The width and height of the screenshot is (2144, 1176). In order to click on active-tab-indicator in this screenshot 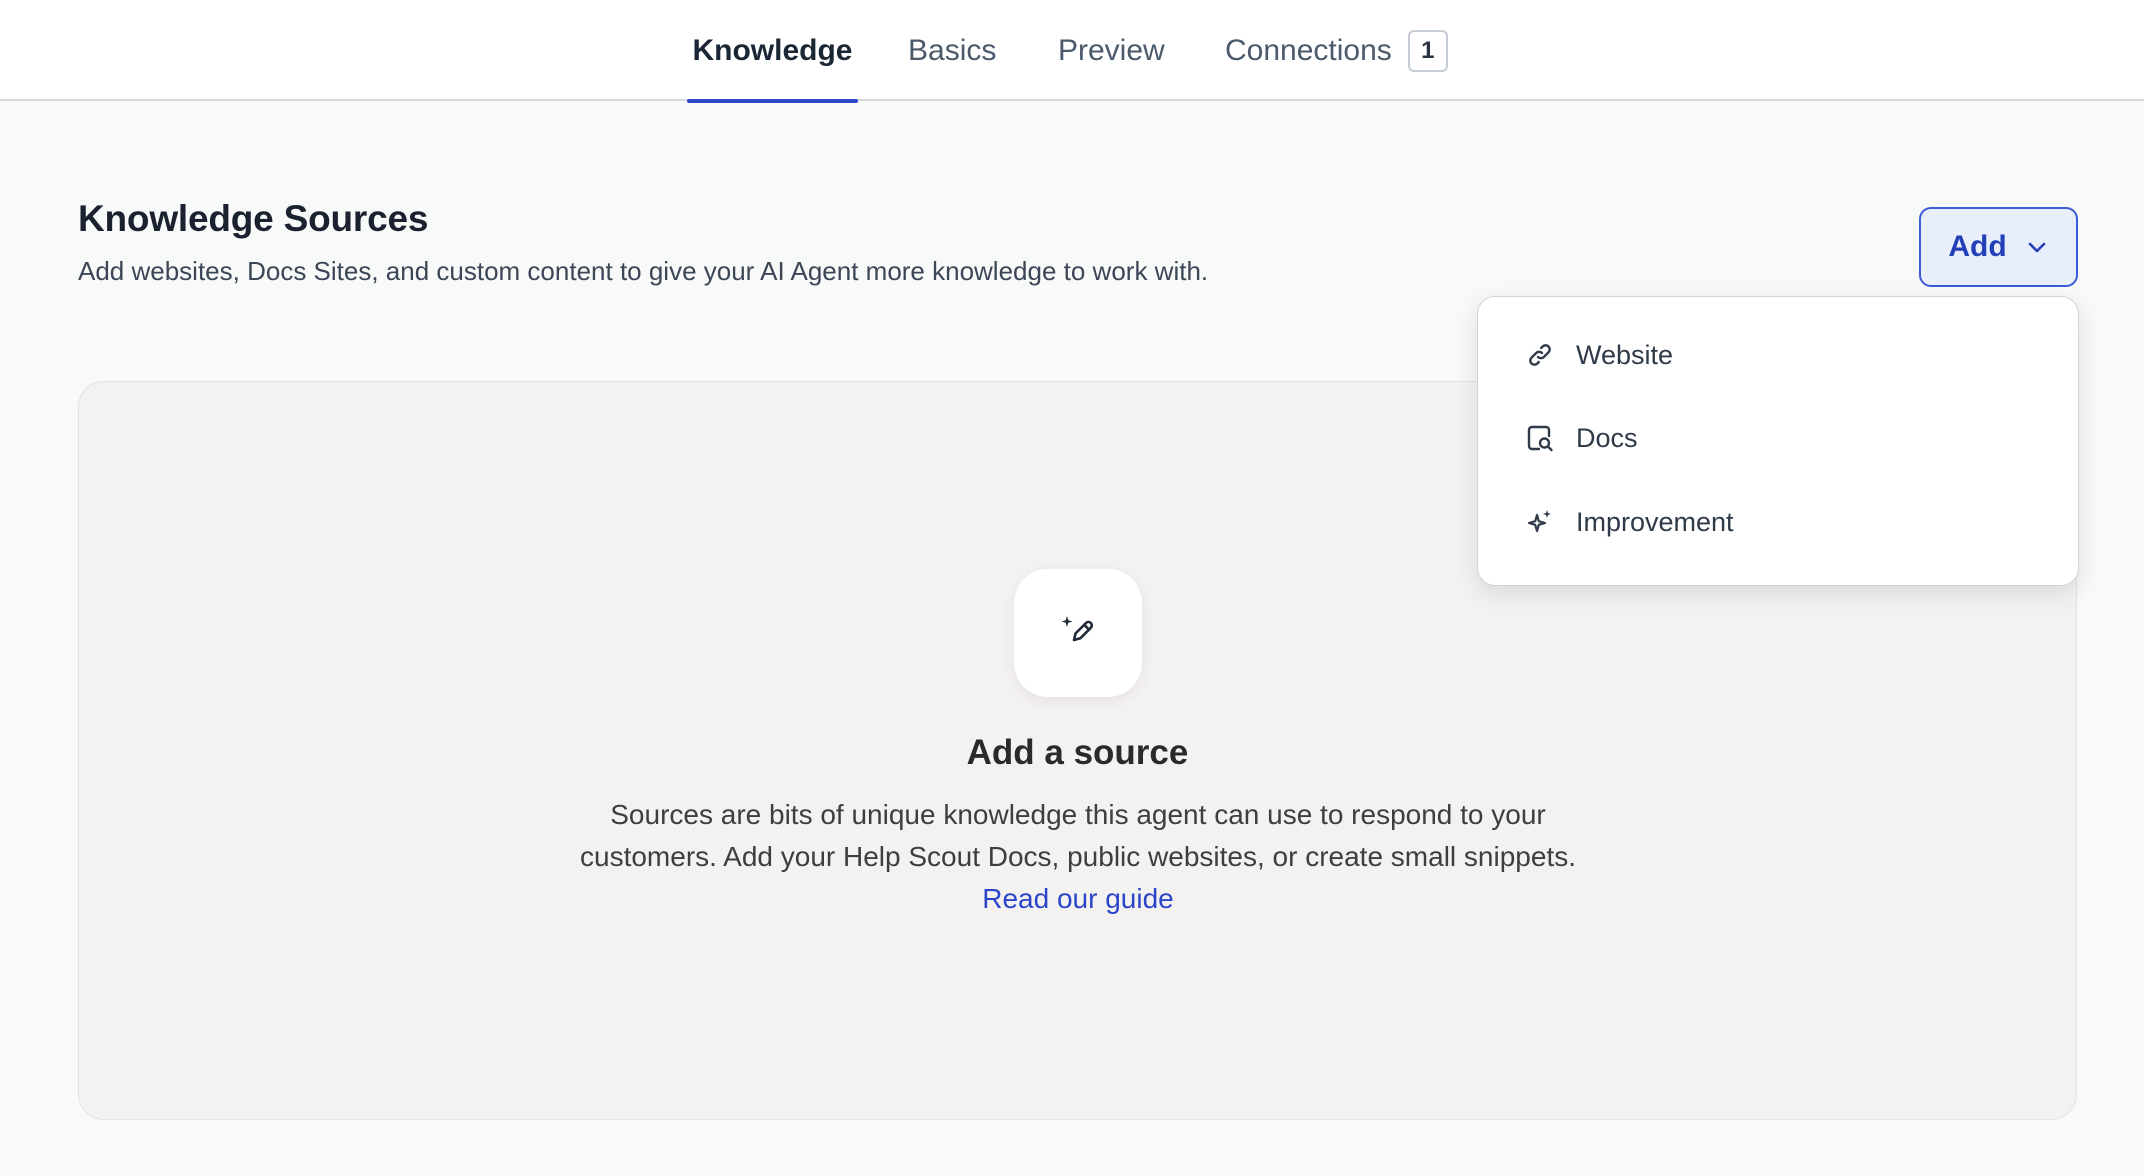, I will do `click(772, 101)`.